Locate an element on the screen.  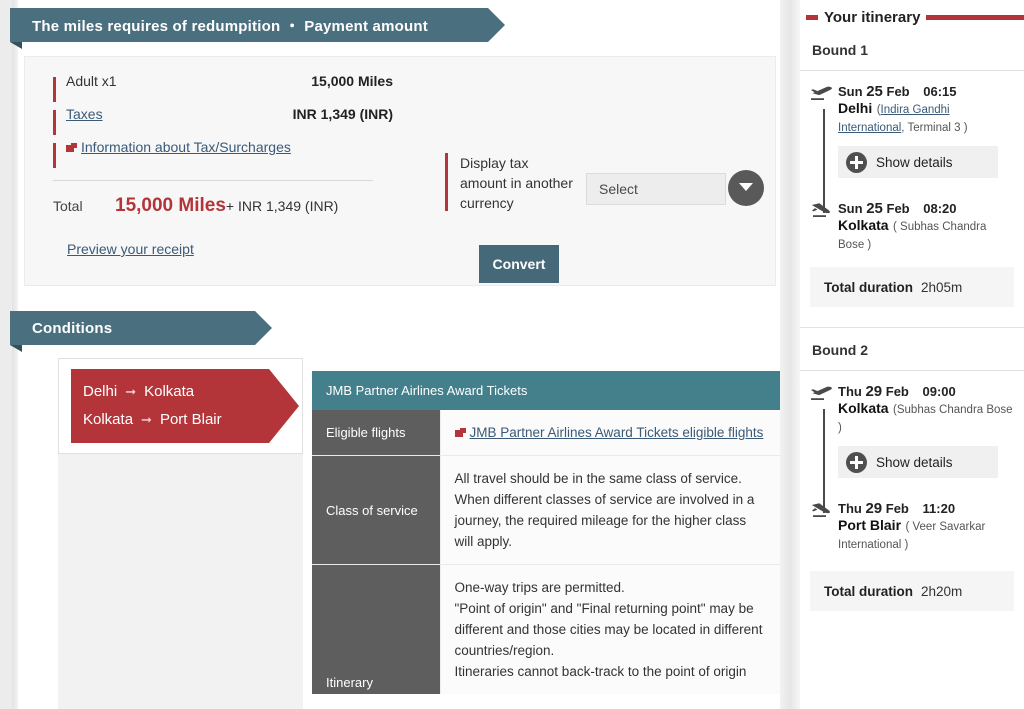
segment-place: Kolkata ( Subhas Chandra Bose ) is located at coordinates (926, 235).